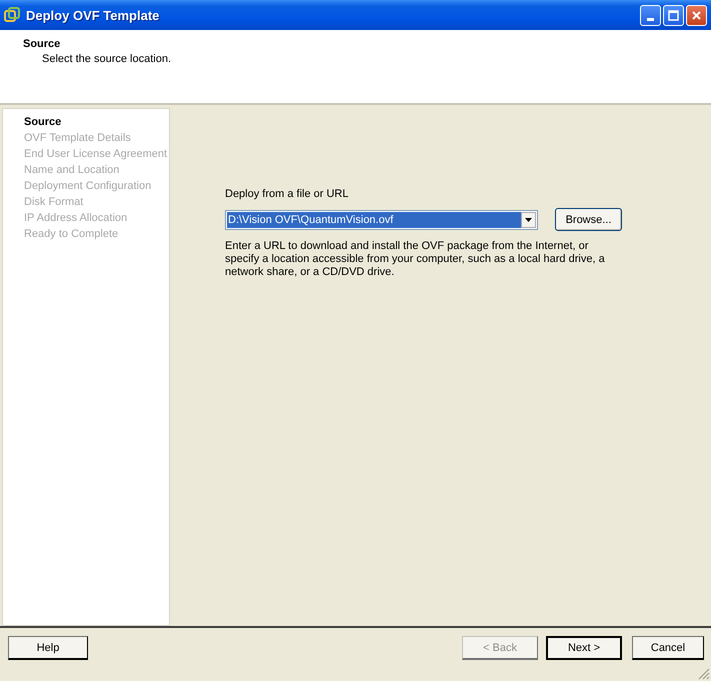 This screenshot has height=683, width=711. I want to click on wizard-step: Source, so click(43, 122).